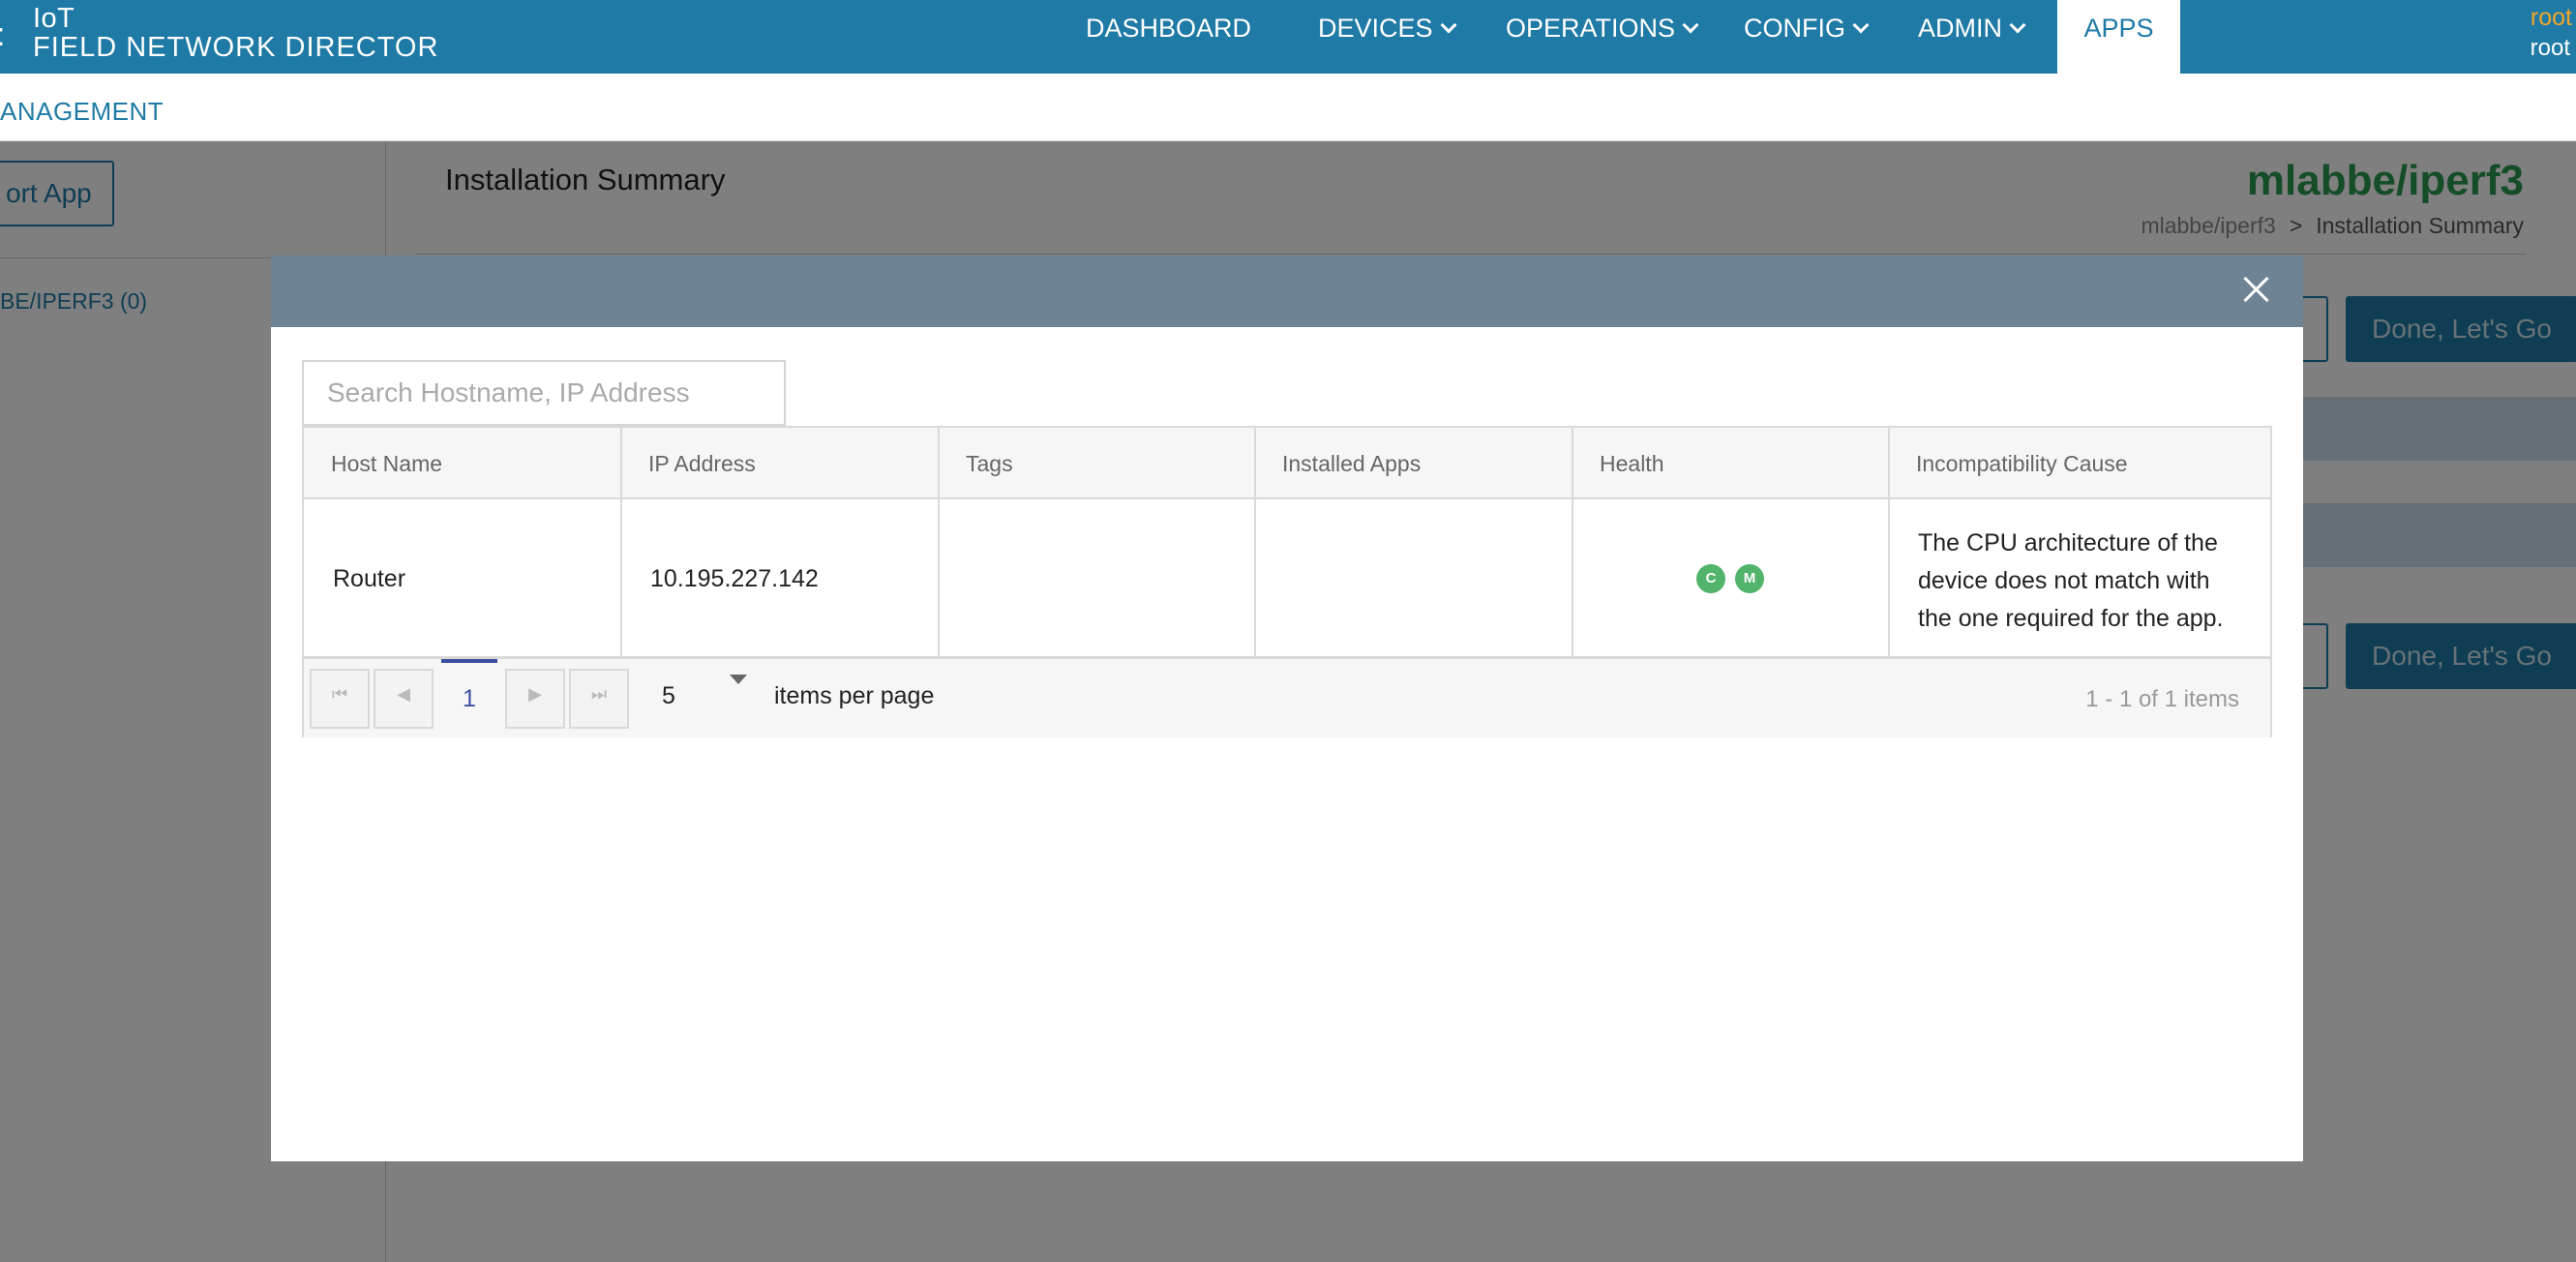 This screenshot has height=1262, width=2576. I want to click on next-page-button: ▶, so click(535, 699).